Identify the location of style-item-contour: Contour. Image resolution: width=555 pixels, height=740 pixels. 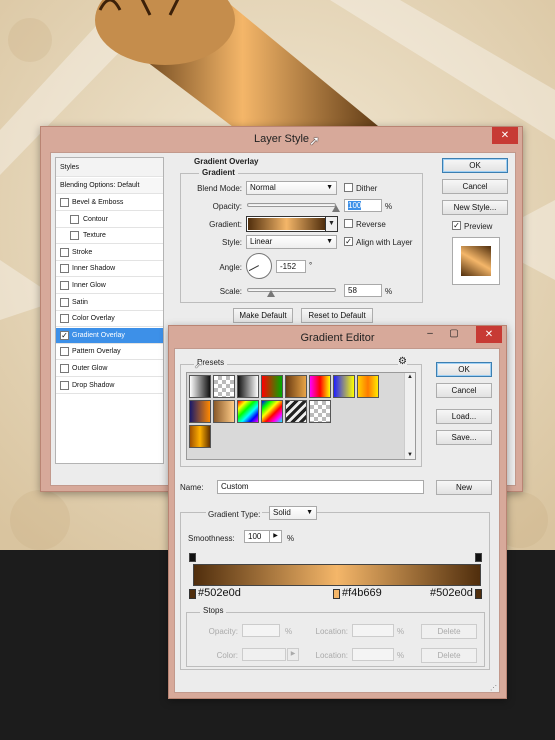
(109, 220).